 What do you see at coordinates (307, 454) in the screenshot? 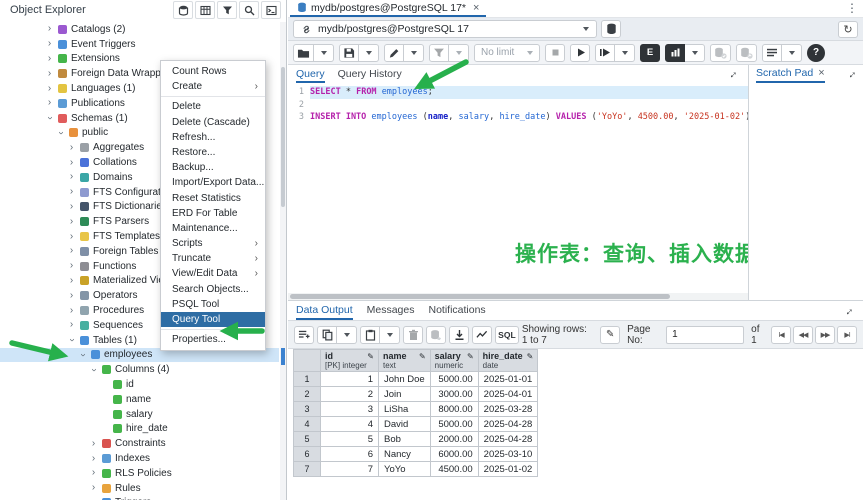
I see `row-number-cell: 6` at bounding box center [307, 454].